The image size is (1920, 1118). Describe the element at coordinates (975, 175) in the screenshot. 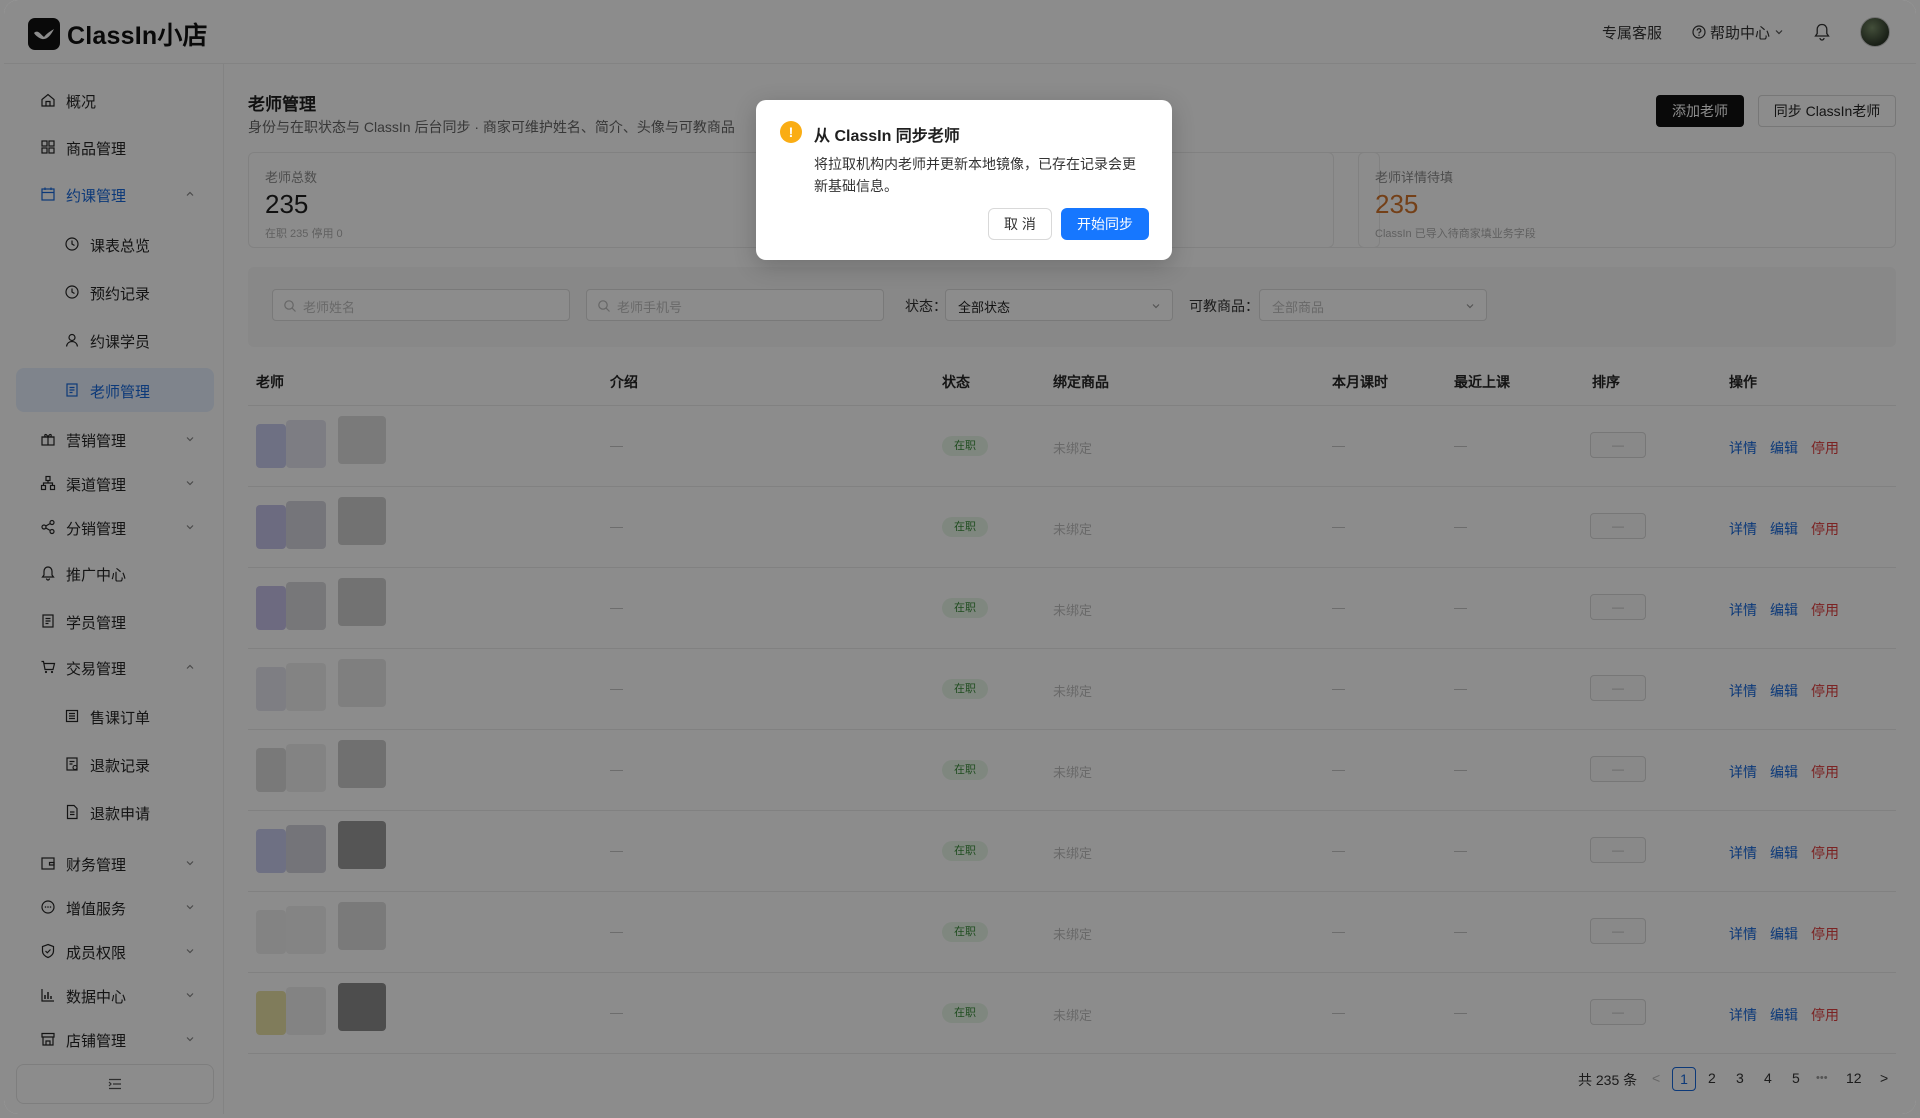

I see `dialog-body: 将拉取机构内老师并更新本地镜像，已存在记录会更新基础信息。` at that location.